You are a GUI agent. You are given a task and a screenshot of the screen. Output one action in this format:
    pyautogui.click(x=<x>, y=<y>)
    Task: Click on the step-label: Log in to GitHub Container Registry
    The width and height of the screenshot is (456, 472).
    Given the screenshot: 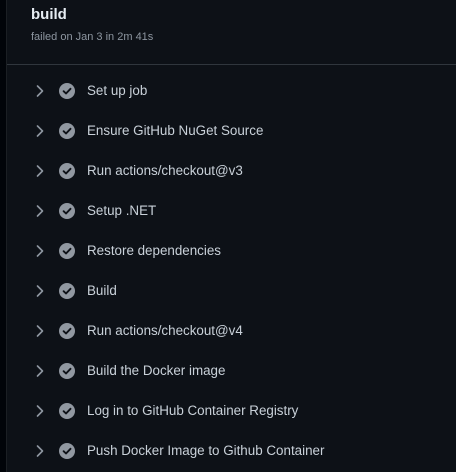 What is the action you would take?
    pyautogui.click(x=193, y=410)
    